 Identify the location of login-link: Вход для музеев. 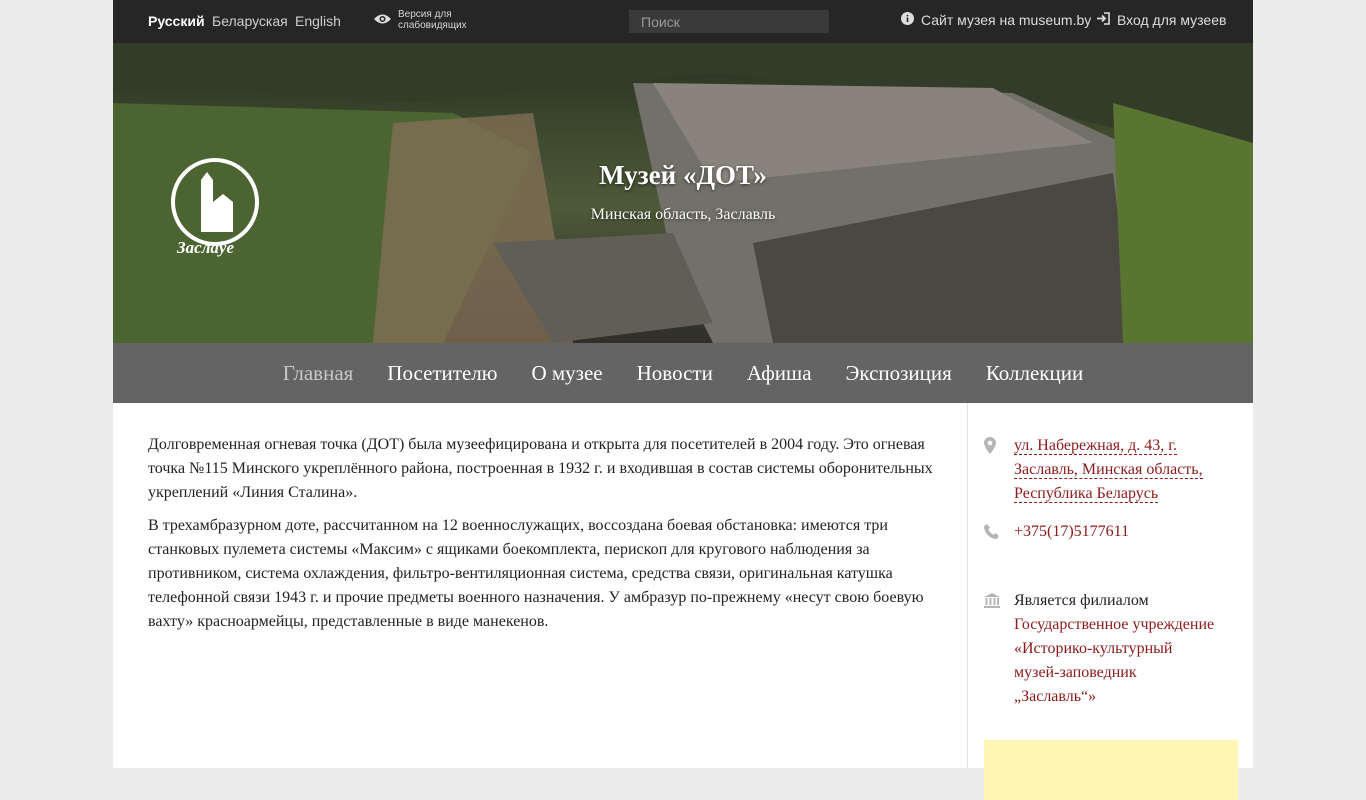
(1161, 20).